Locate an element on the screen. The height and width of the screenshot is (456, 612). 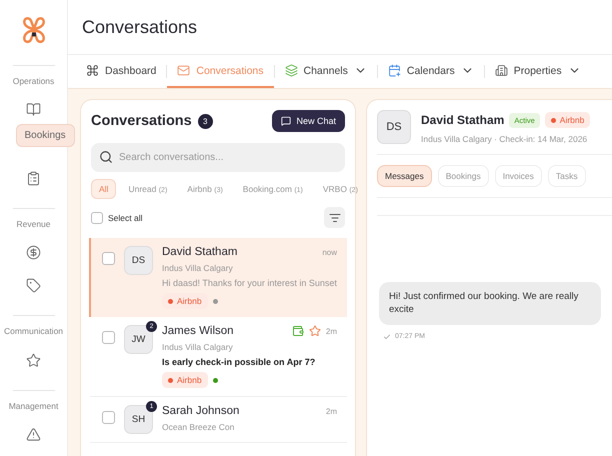
section-title: Communication is located at coordinates (34, 331).